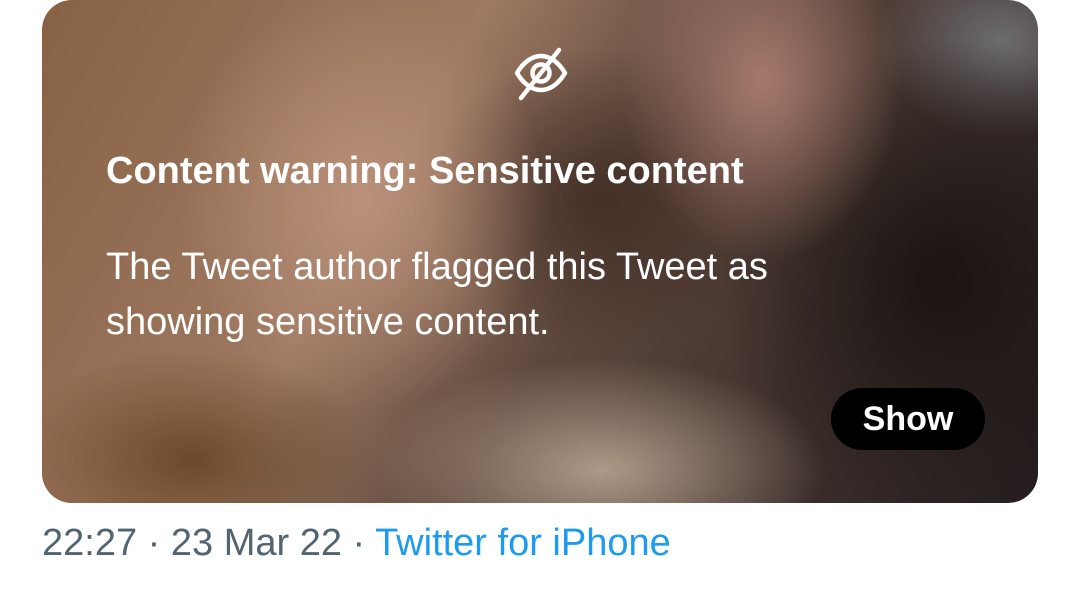 The width and height of the screenshot is (1080, 590). What do you see at coordinates (89, 543) in the screenshot?
I see `tweet-time: 22:27` at bounding box center [89, 543].